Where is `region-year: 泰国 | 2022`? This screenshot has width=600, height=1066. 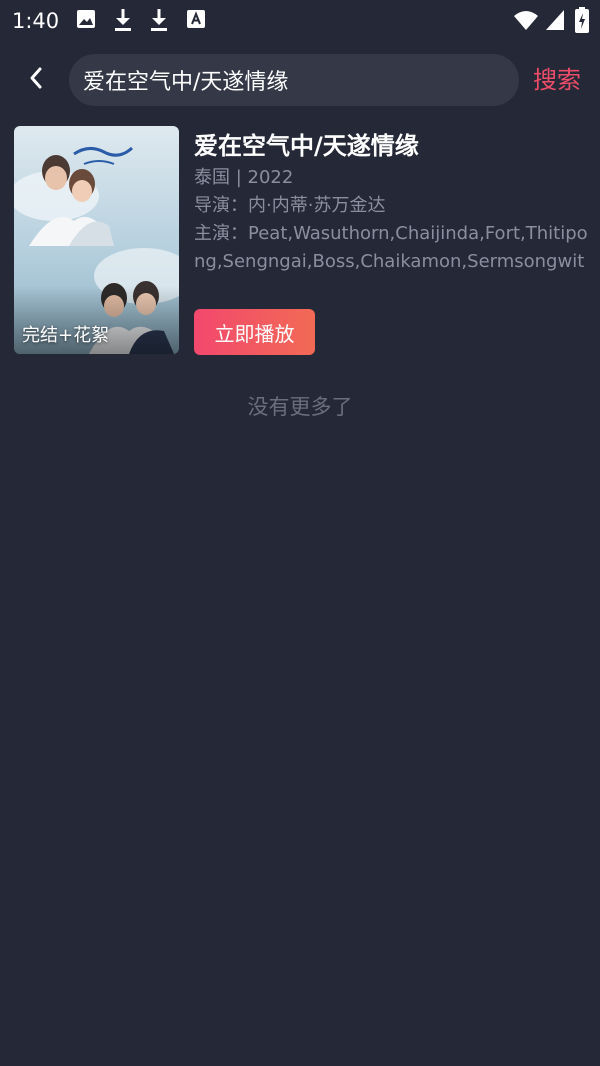
region-year: 泰国 | 2022 is located at coordinates (244, 177).